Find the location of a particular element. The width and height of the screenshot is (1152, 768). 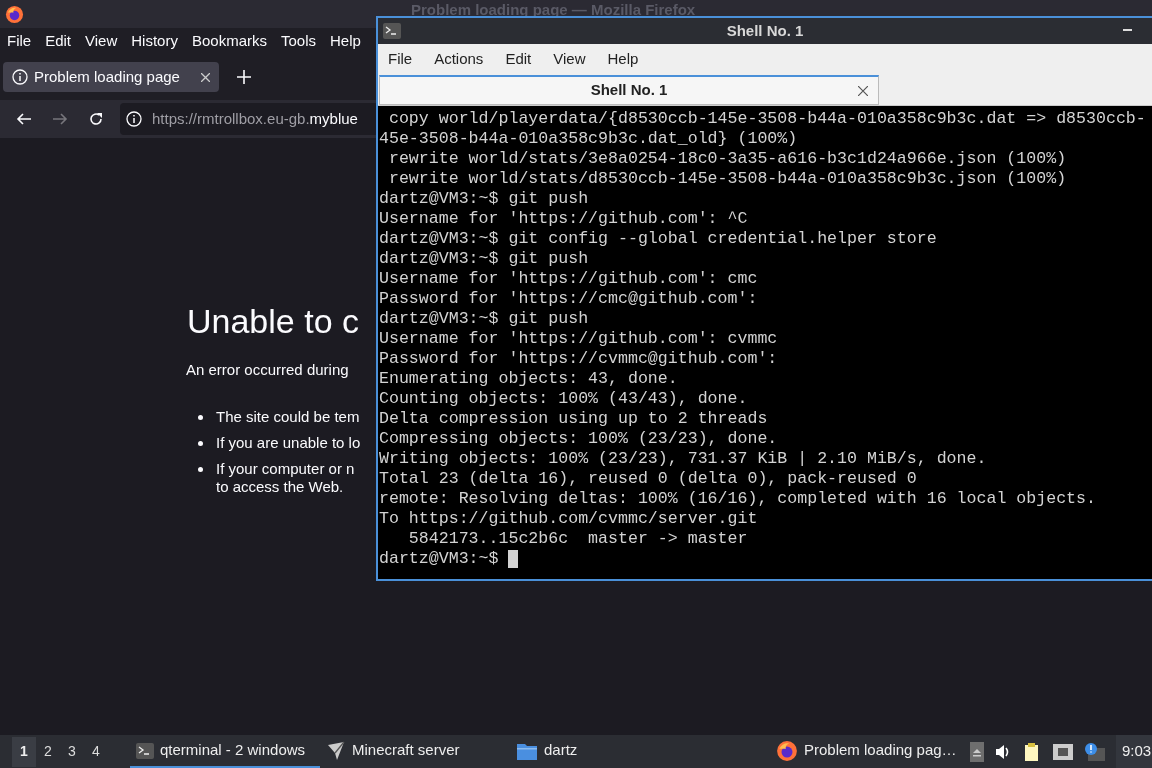

reload-icon is located at coordinates (96, 119).